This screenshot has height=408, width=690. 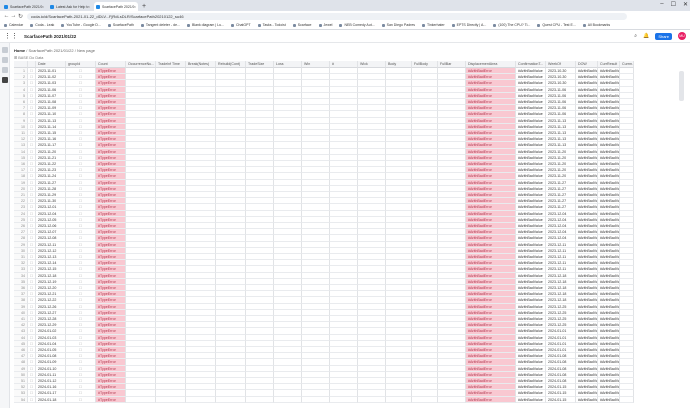 I want to click on table-view-label: ⊞ BASE Do Data, so click(x=28, y=57).